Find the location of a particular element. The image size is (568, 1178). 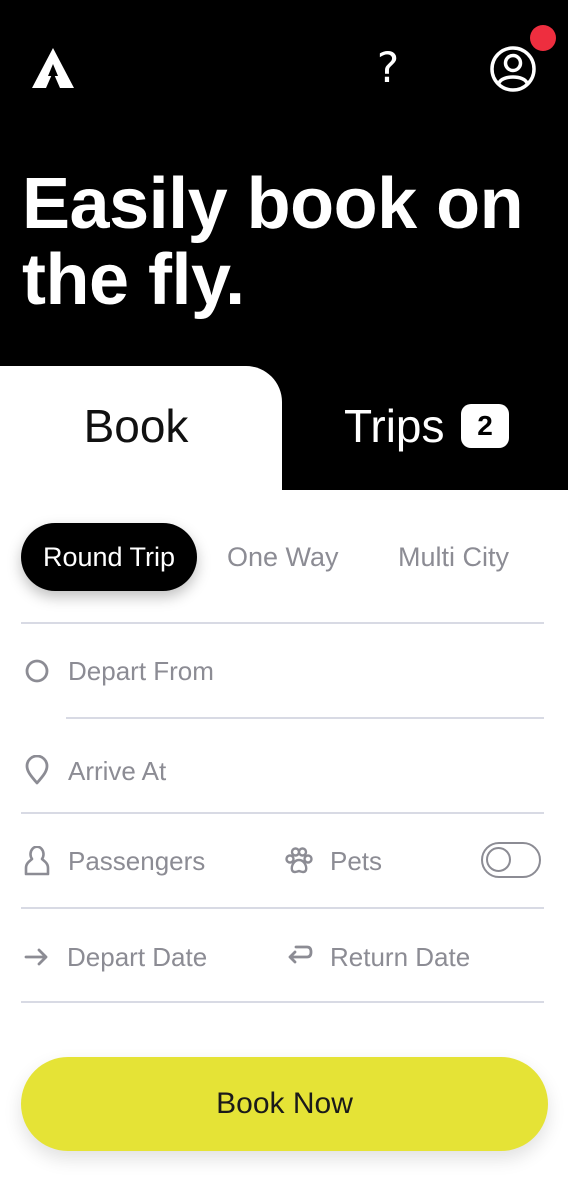

depart-from-field: Depart From is located at coordinates (141, 671).